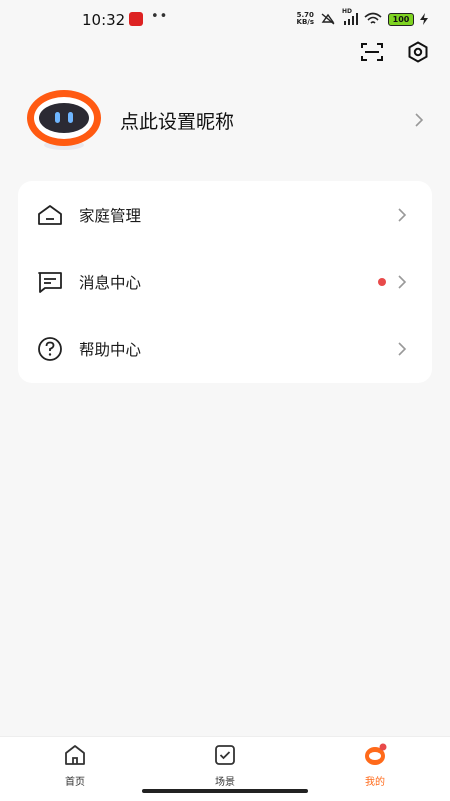 The width and height of the screenshot is (450, 801). I want to click on network-speed-unit: KB/s, so click(305, 22).